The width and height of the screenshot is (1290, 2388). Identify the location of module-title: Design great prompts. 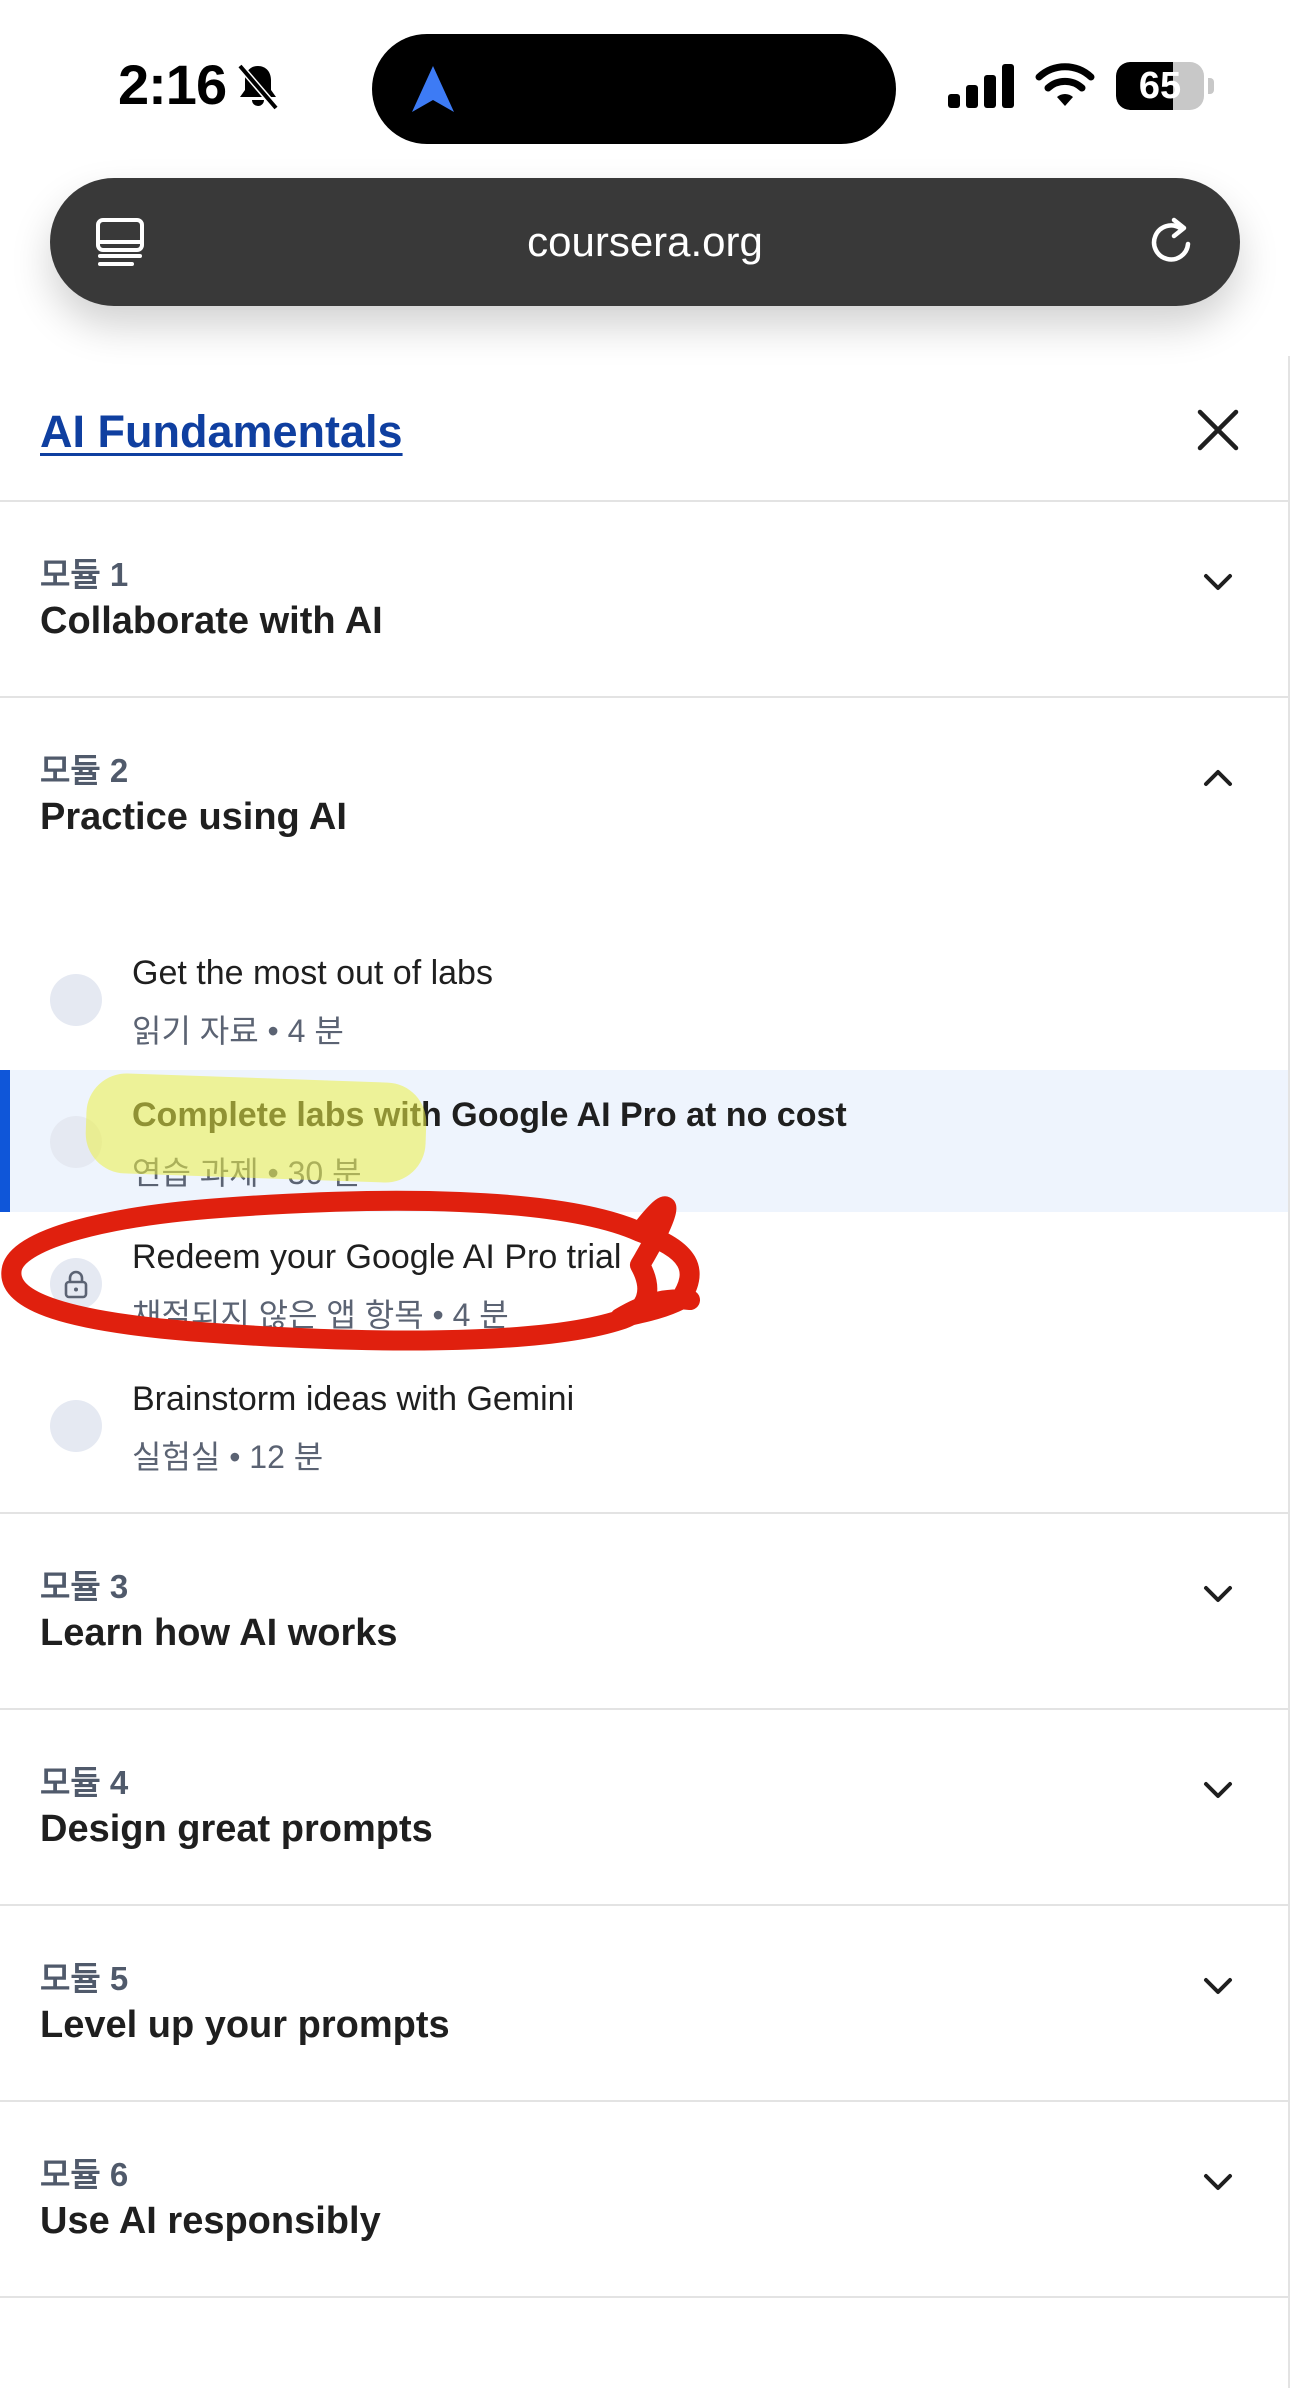
(236, 1829).